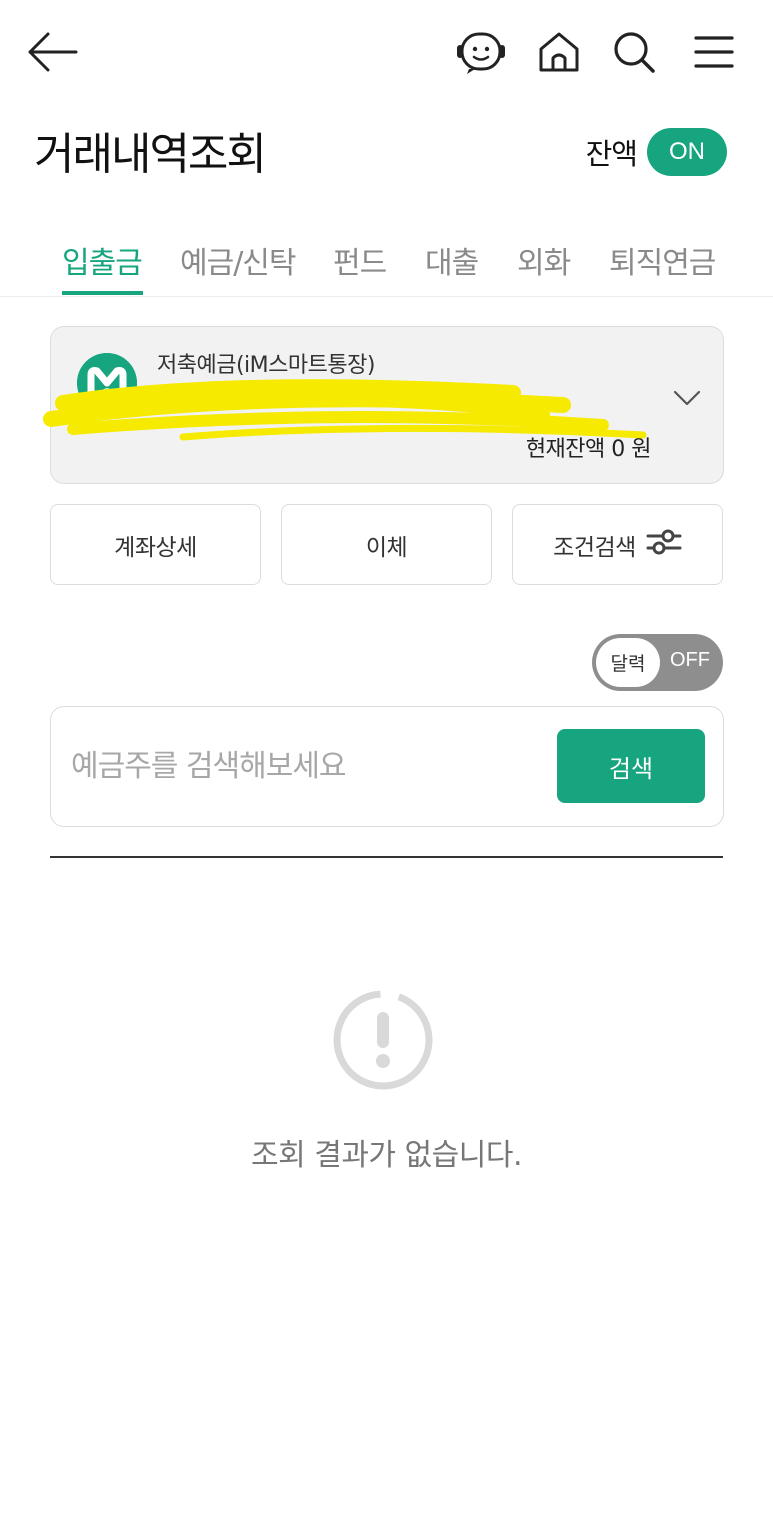 The image size is (773, 1526). Describe the element at coordinates (238, 260) in the screenshot. I see `tab-savings-trust: 예금/신탁` at that location.